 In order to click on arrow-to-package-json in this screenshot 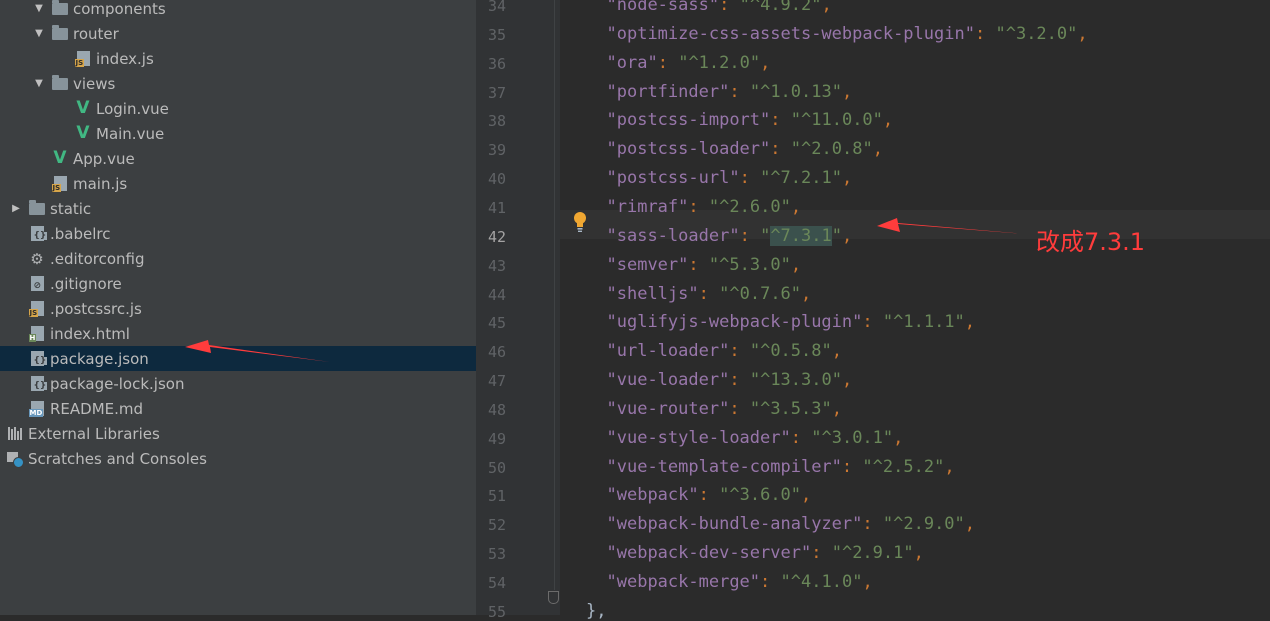, I will do `click(257, 351)`.